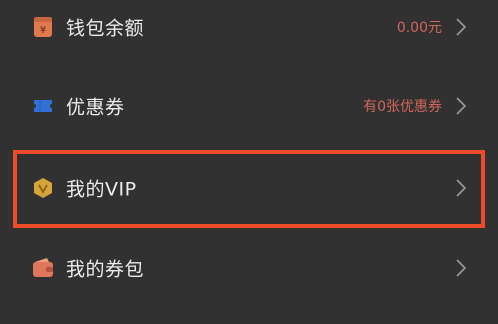  I want to click on my-coupon-wallet-label: 我的券包, so click(105, 269).